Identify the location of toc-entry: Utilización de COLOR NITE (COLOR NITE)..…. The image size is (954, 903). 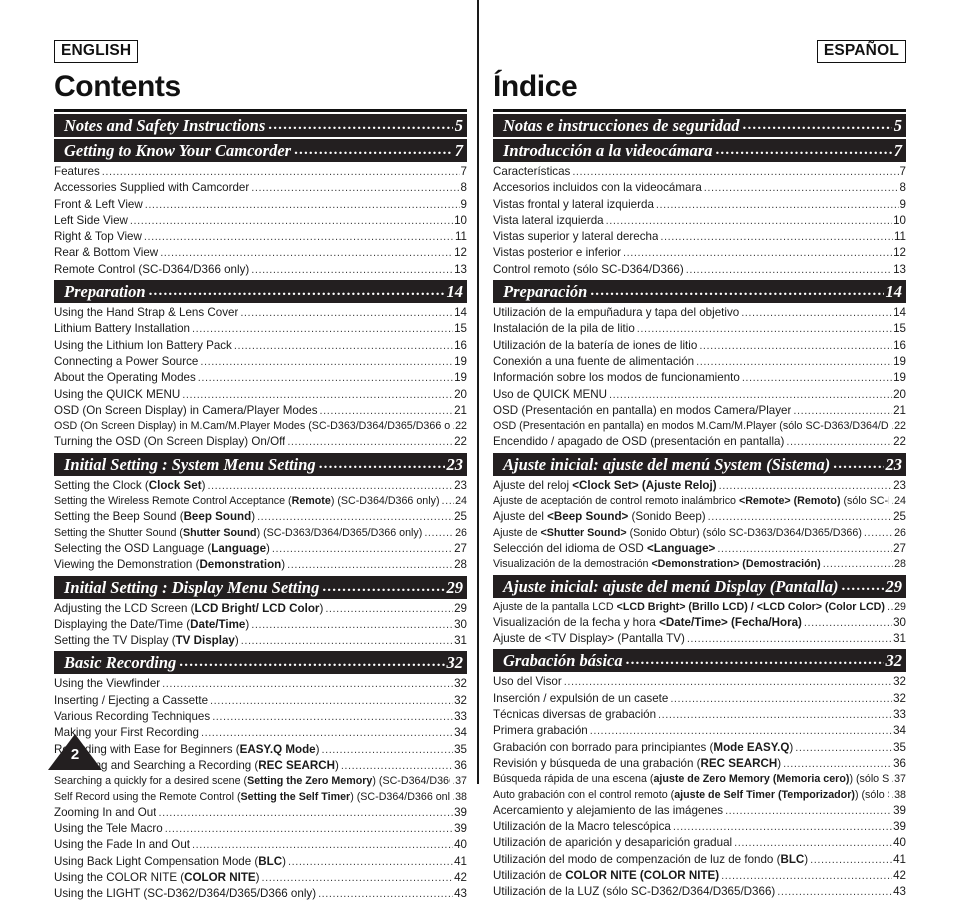
(699, 876).